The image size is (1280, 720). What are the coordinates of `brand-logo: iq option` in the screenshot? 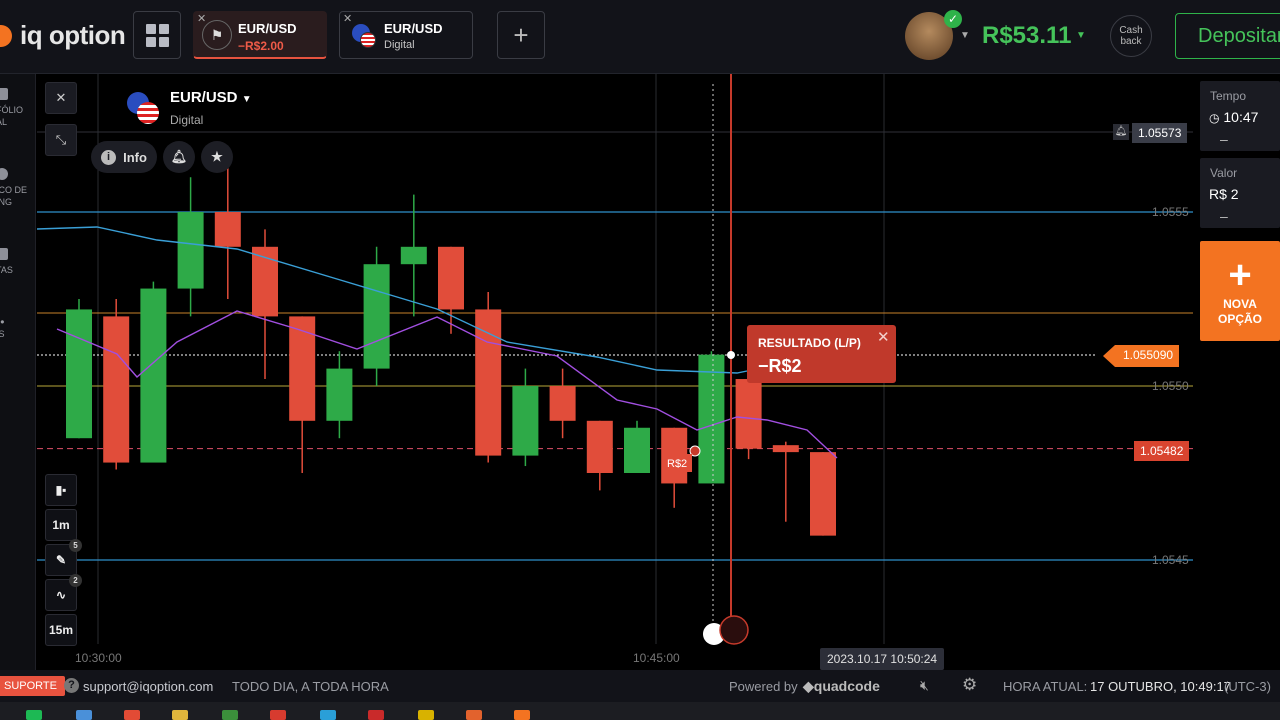 It's located at (63, 35).